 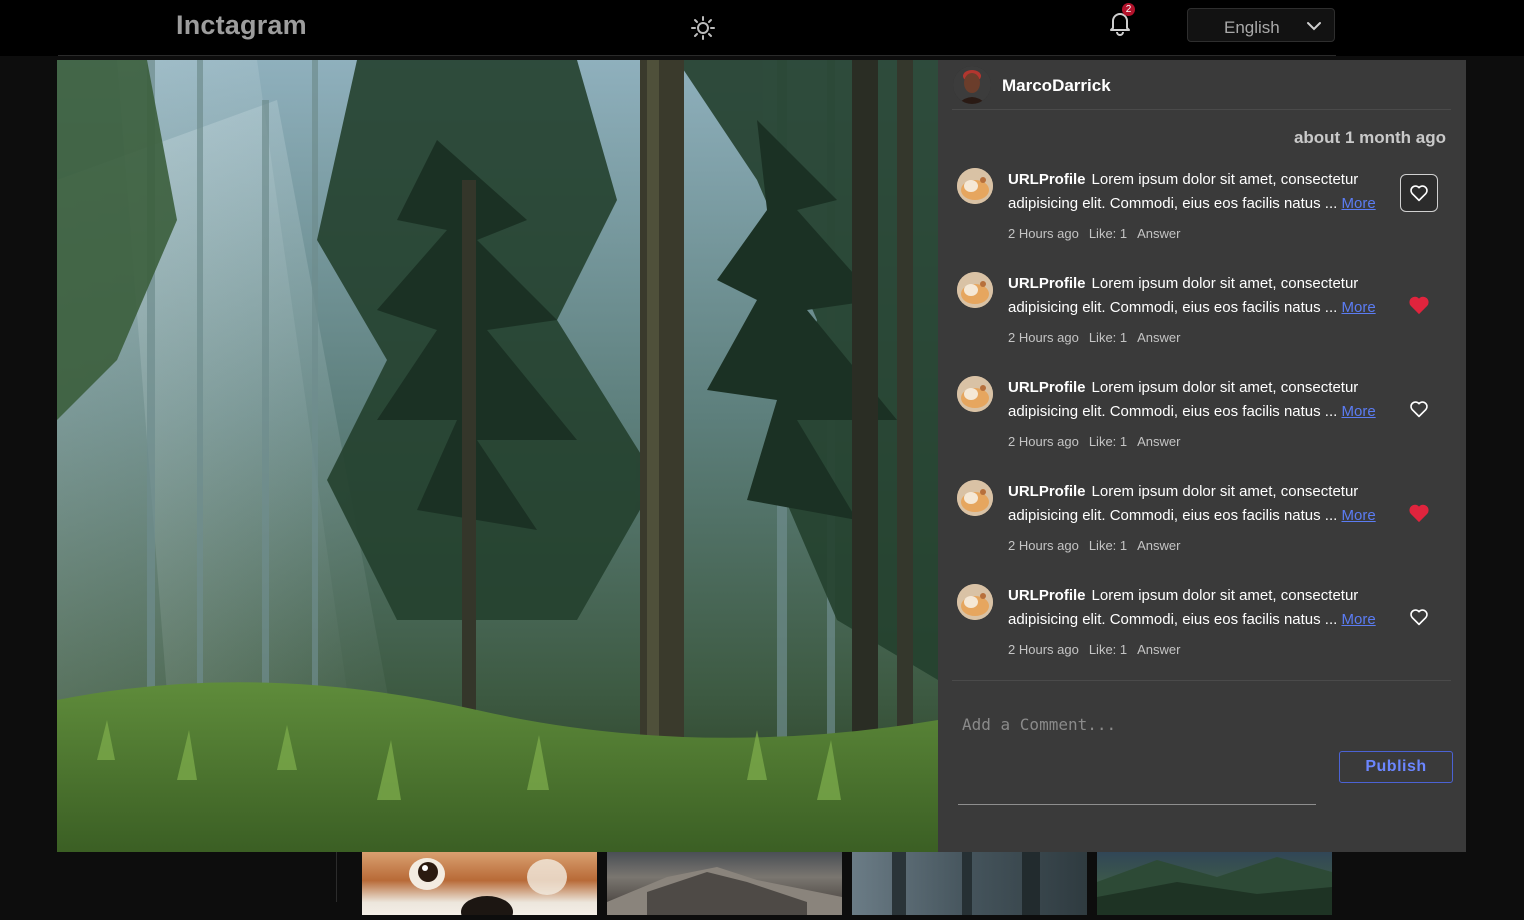 I want to click on add-comment-input, so click(x=1142, y=724).